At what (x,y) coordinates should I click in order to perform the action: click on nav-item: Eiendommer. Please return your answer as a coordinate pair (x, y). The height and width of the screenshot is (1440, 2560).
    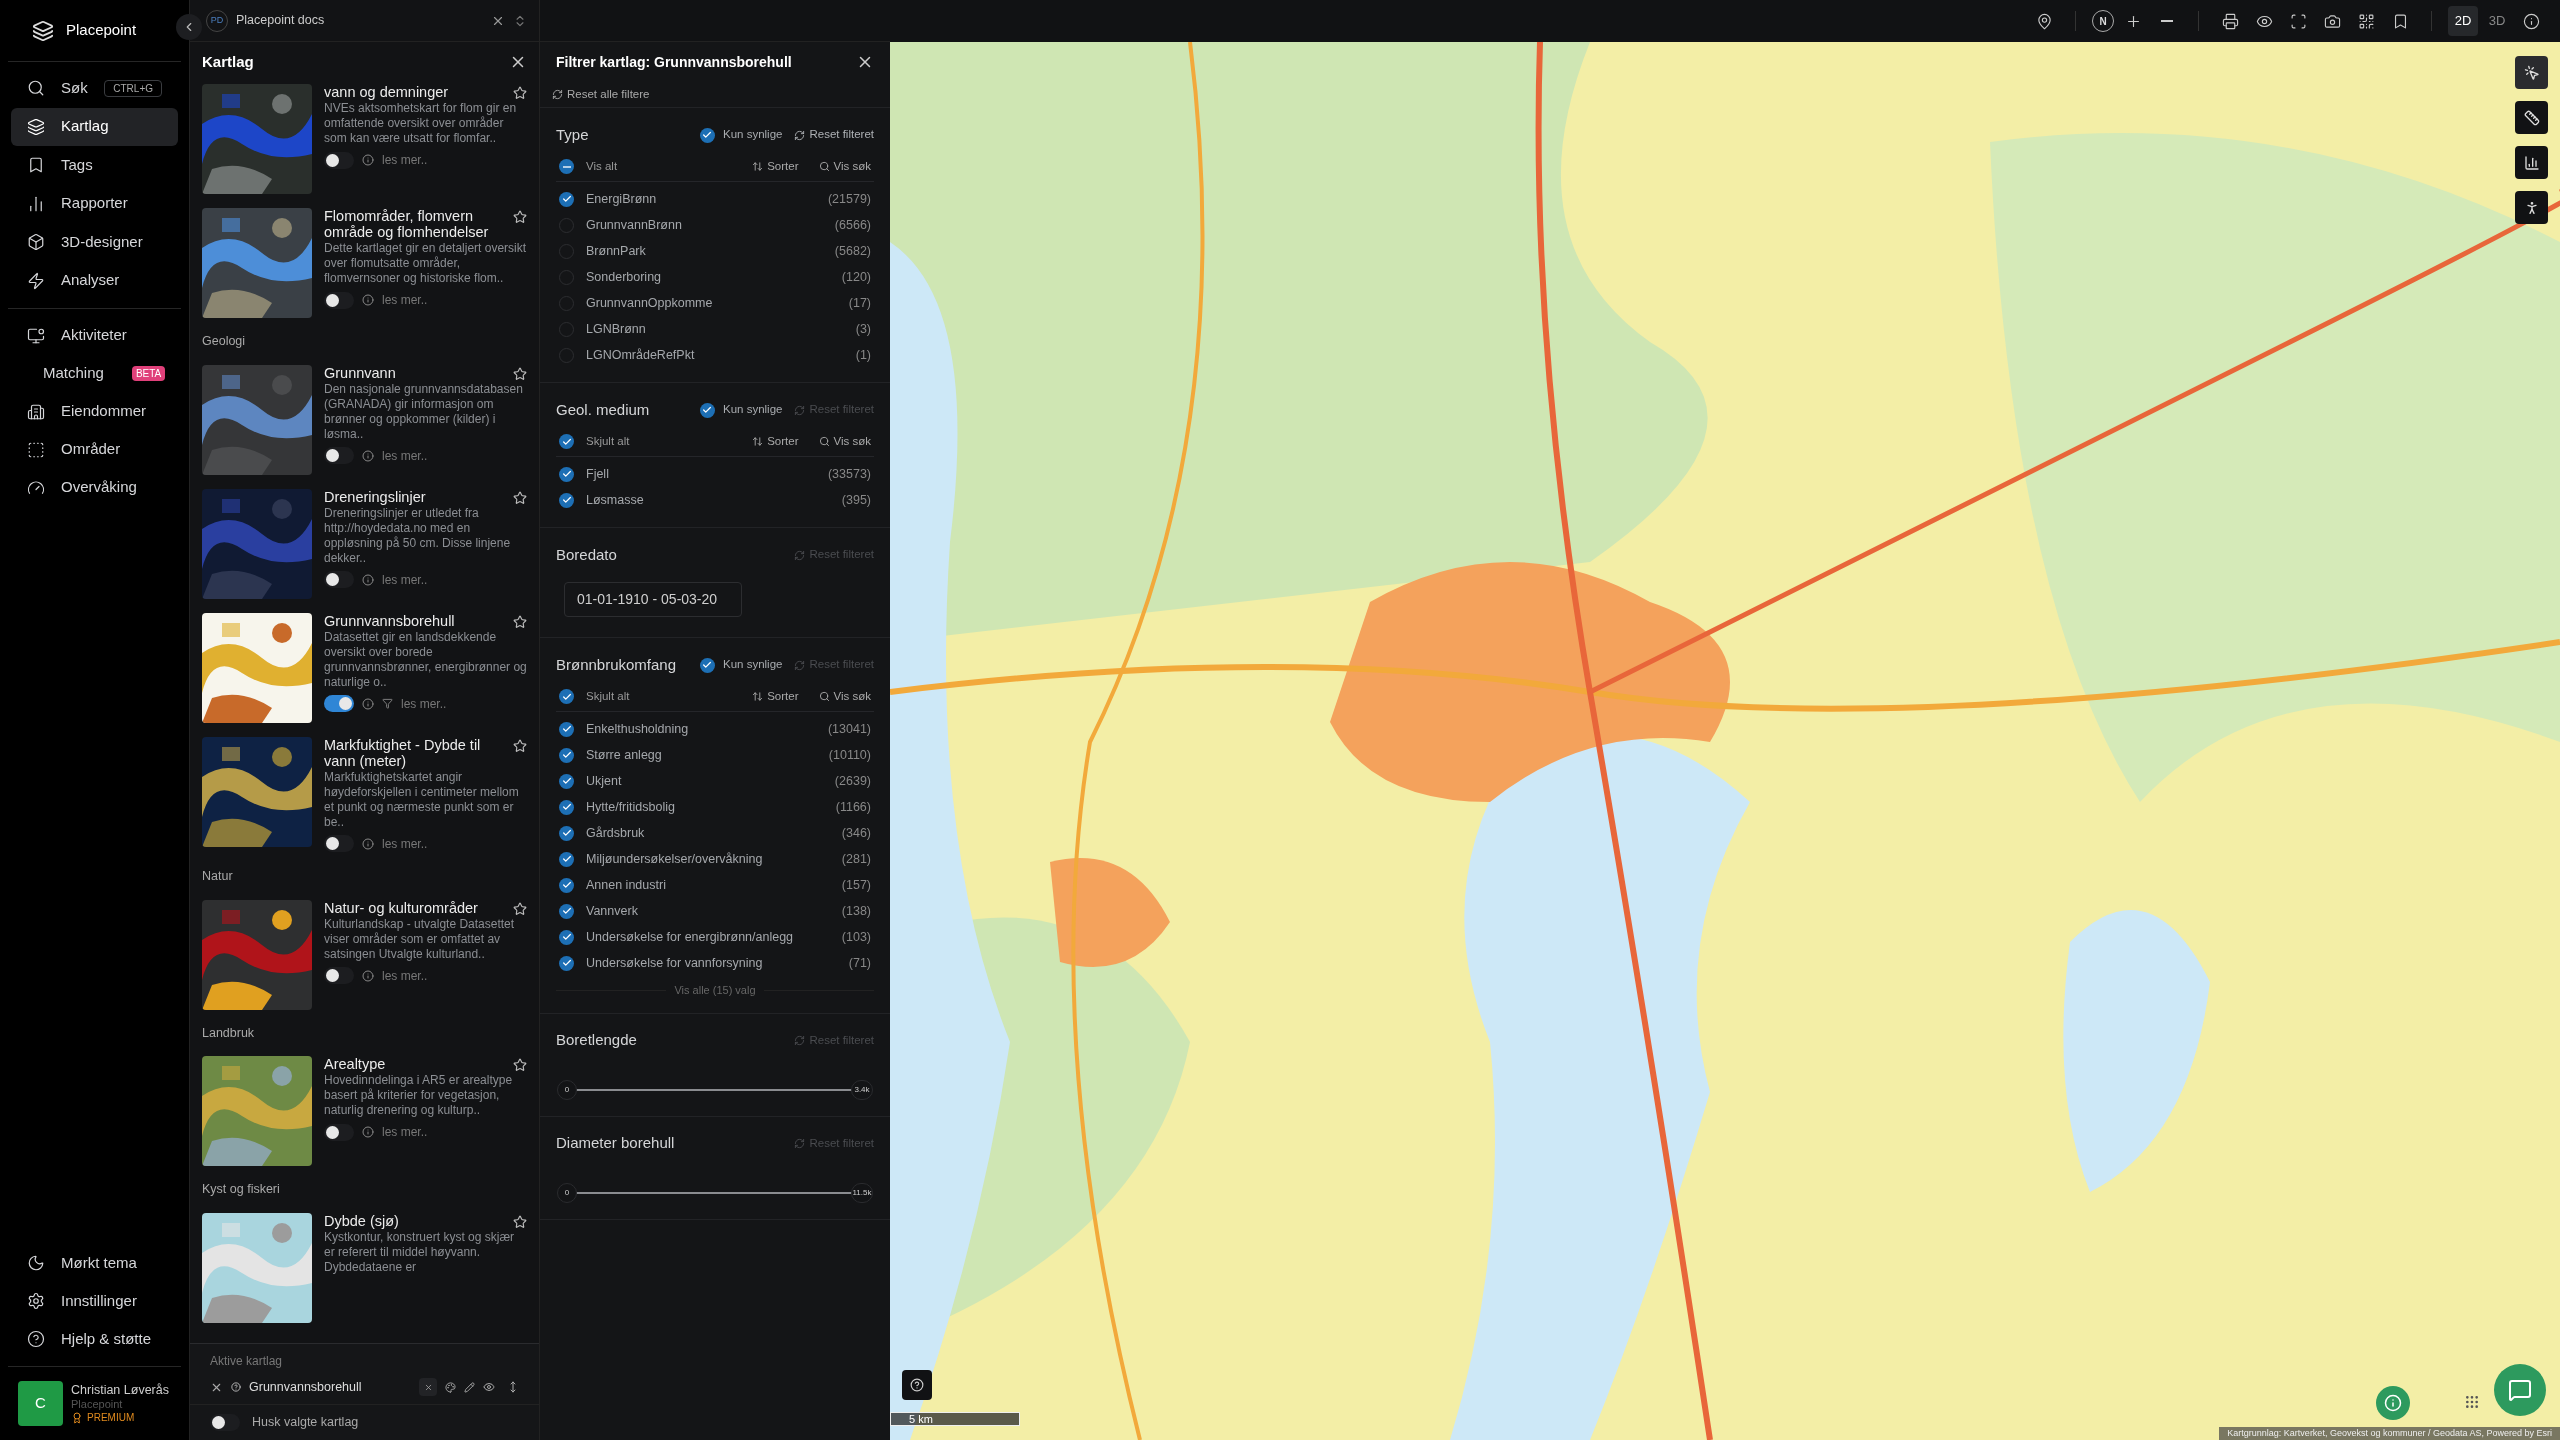
    Looking at the image, I should click on (94, 411).